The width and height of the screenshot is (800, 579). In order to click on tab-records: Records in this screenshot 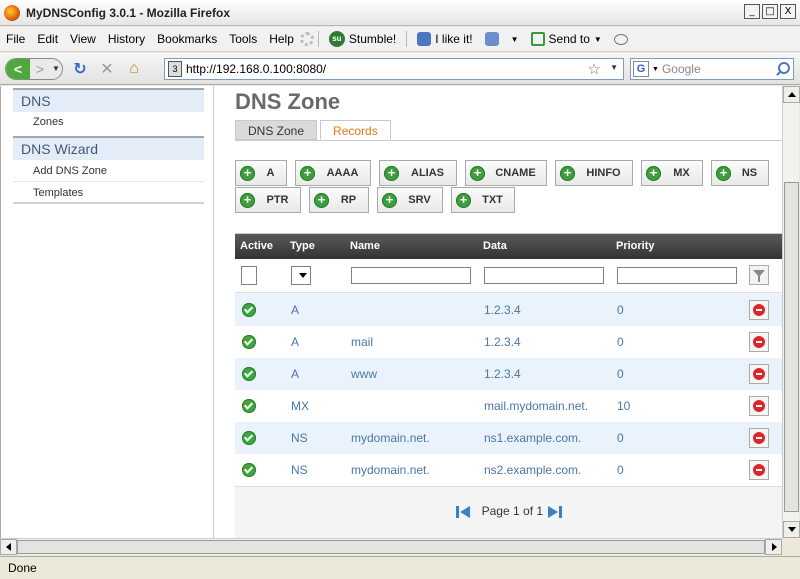, I will do `click(355, 130)`.